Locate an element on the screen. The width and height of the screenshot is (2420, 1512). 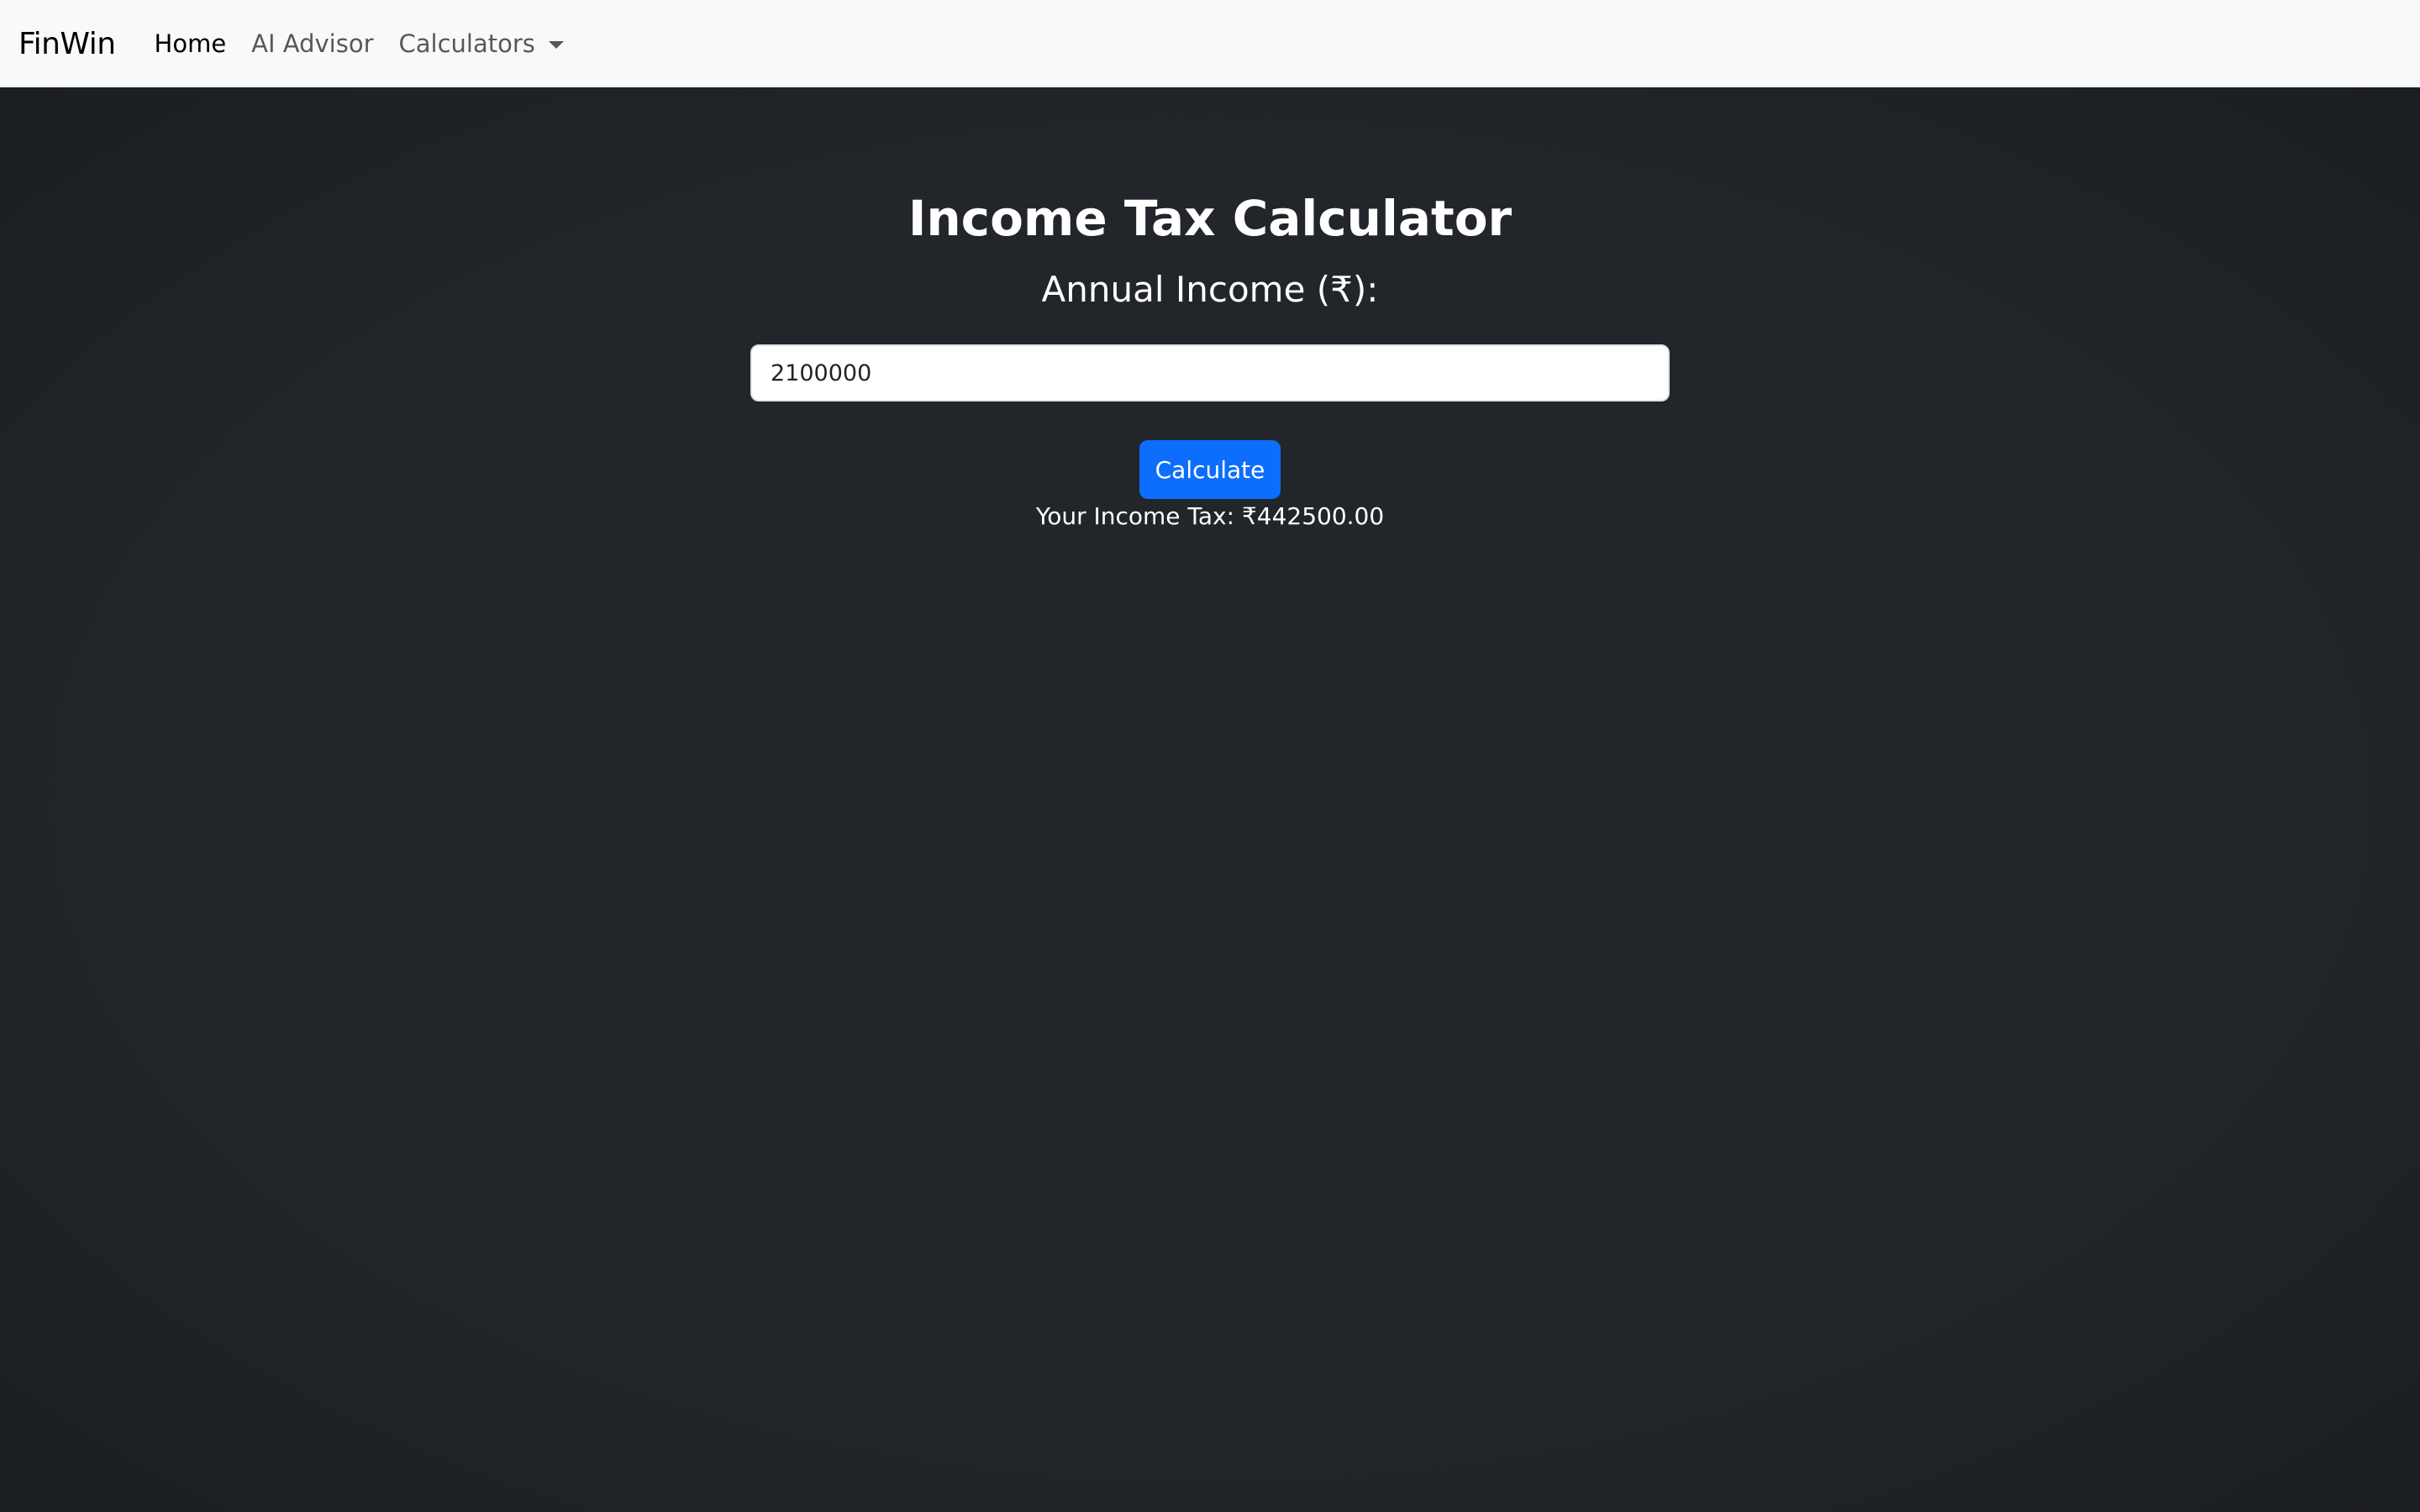
income-tax-result: Your Income Tax: ₹442500.00 is located at coordinates (1210, 516).